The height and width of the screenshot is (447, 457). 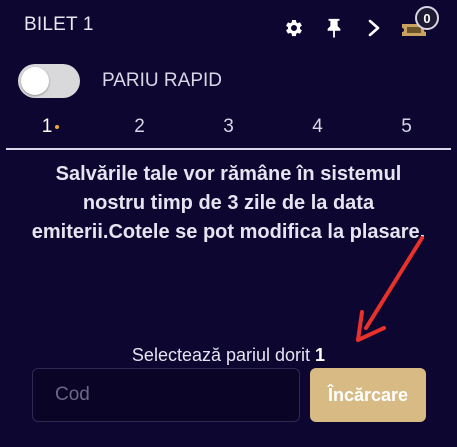 I want to click on load-button: Încărcare, so click(x=368, y=395).